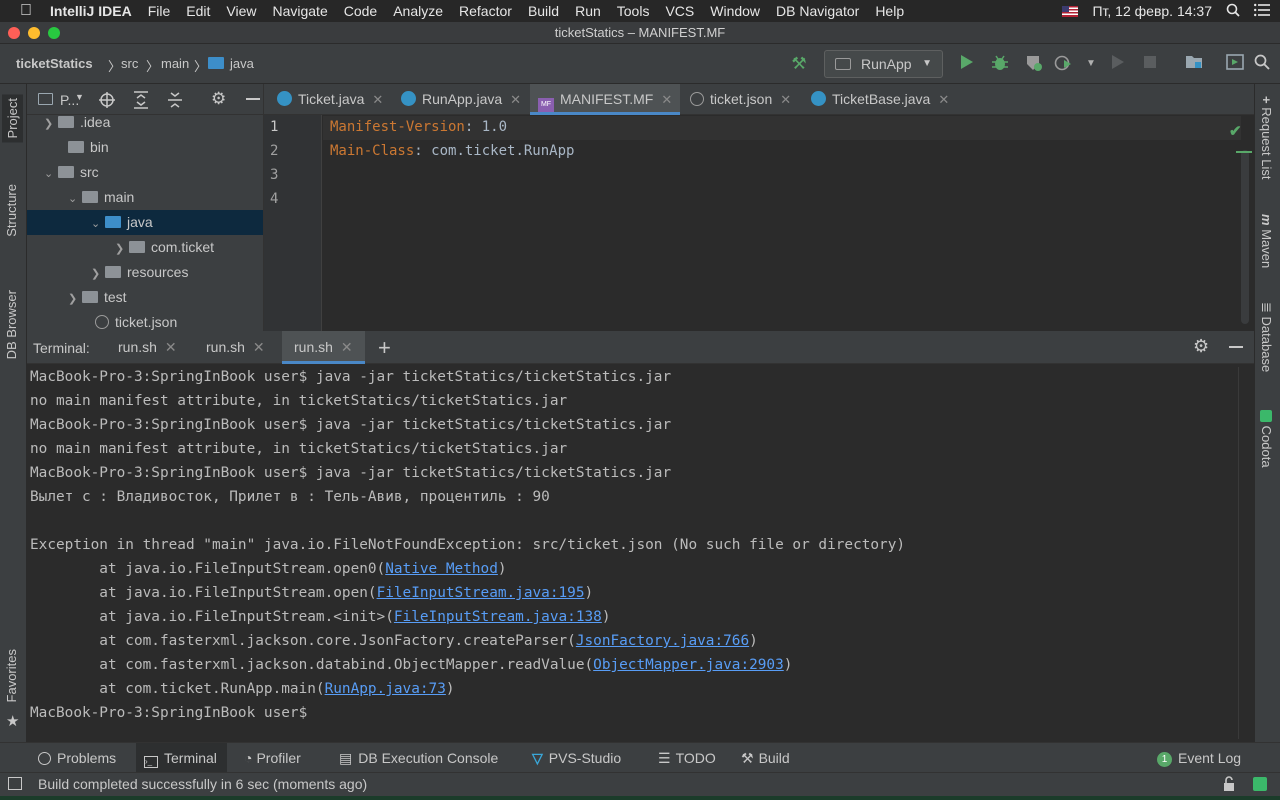 The width and height of the screenshot is (1280, 800). I want to click on menu-file: File, so click(159, 11).